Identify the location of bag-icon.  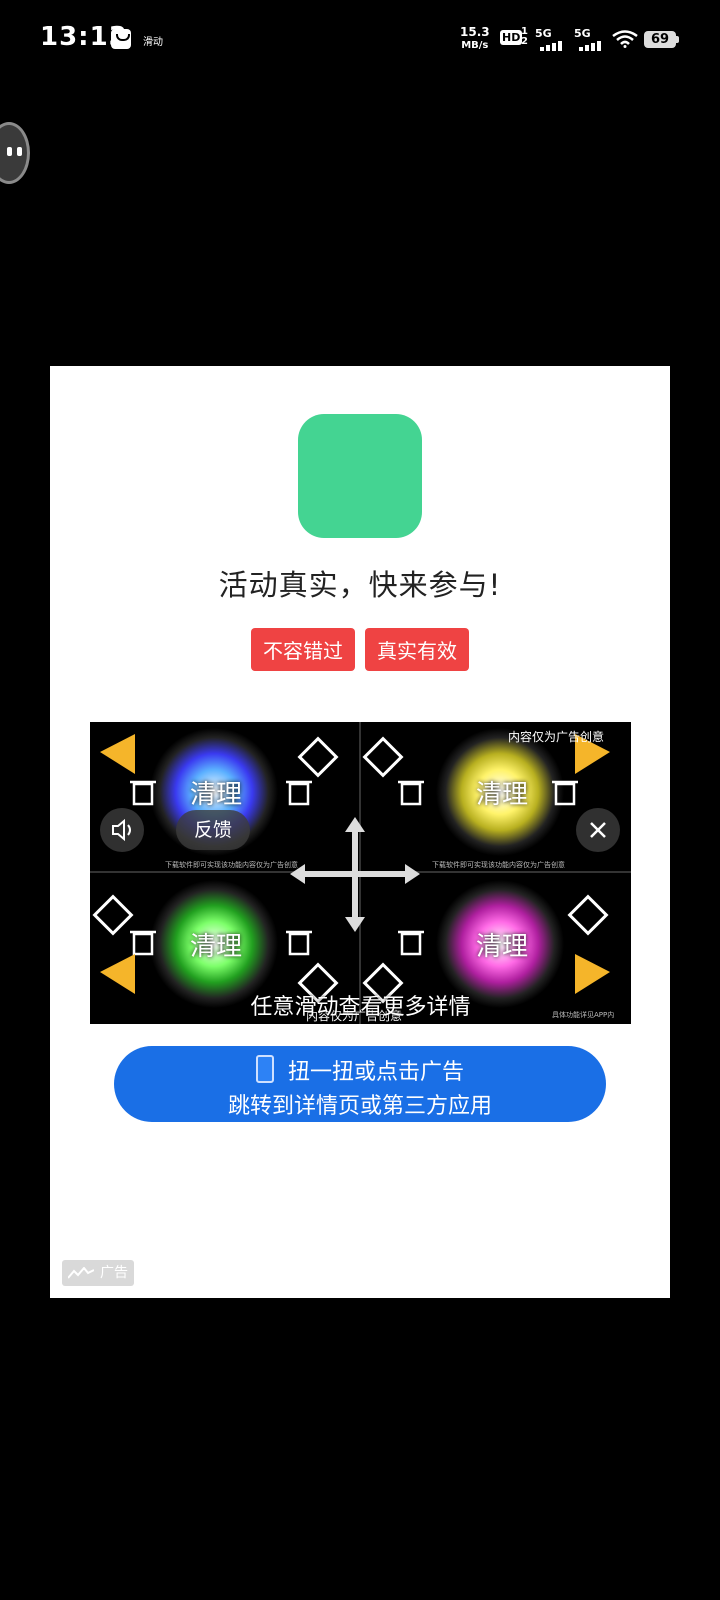
(121, 39).